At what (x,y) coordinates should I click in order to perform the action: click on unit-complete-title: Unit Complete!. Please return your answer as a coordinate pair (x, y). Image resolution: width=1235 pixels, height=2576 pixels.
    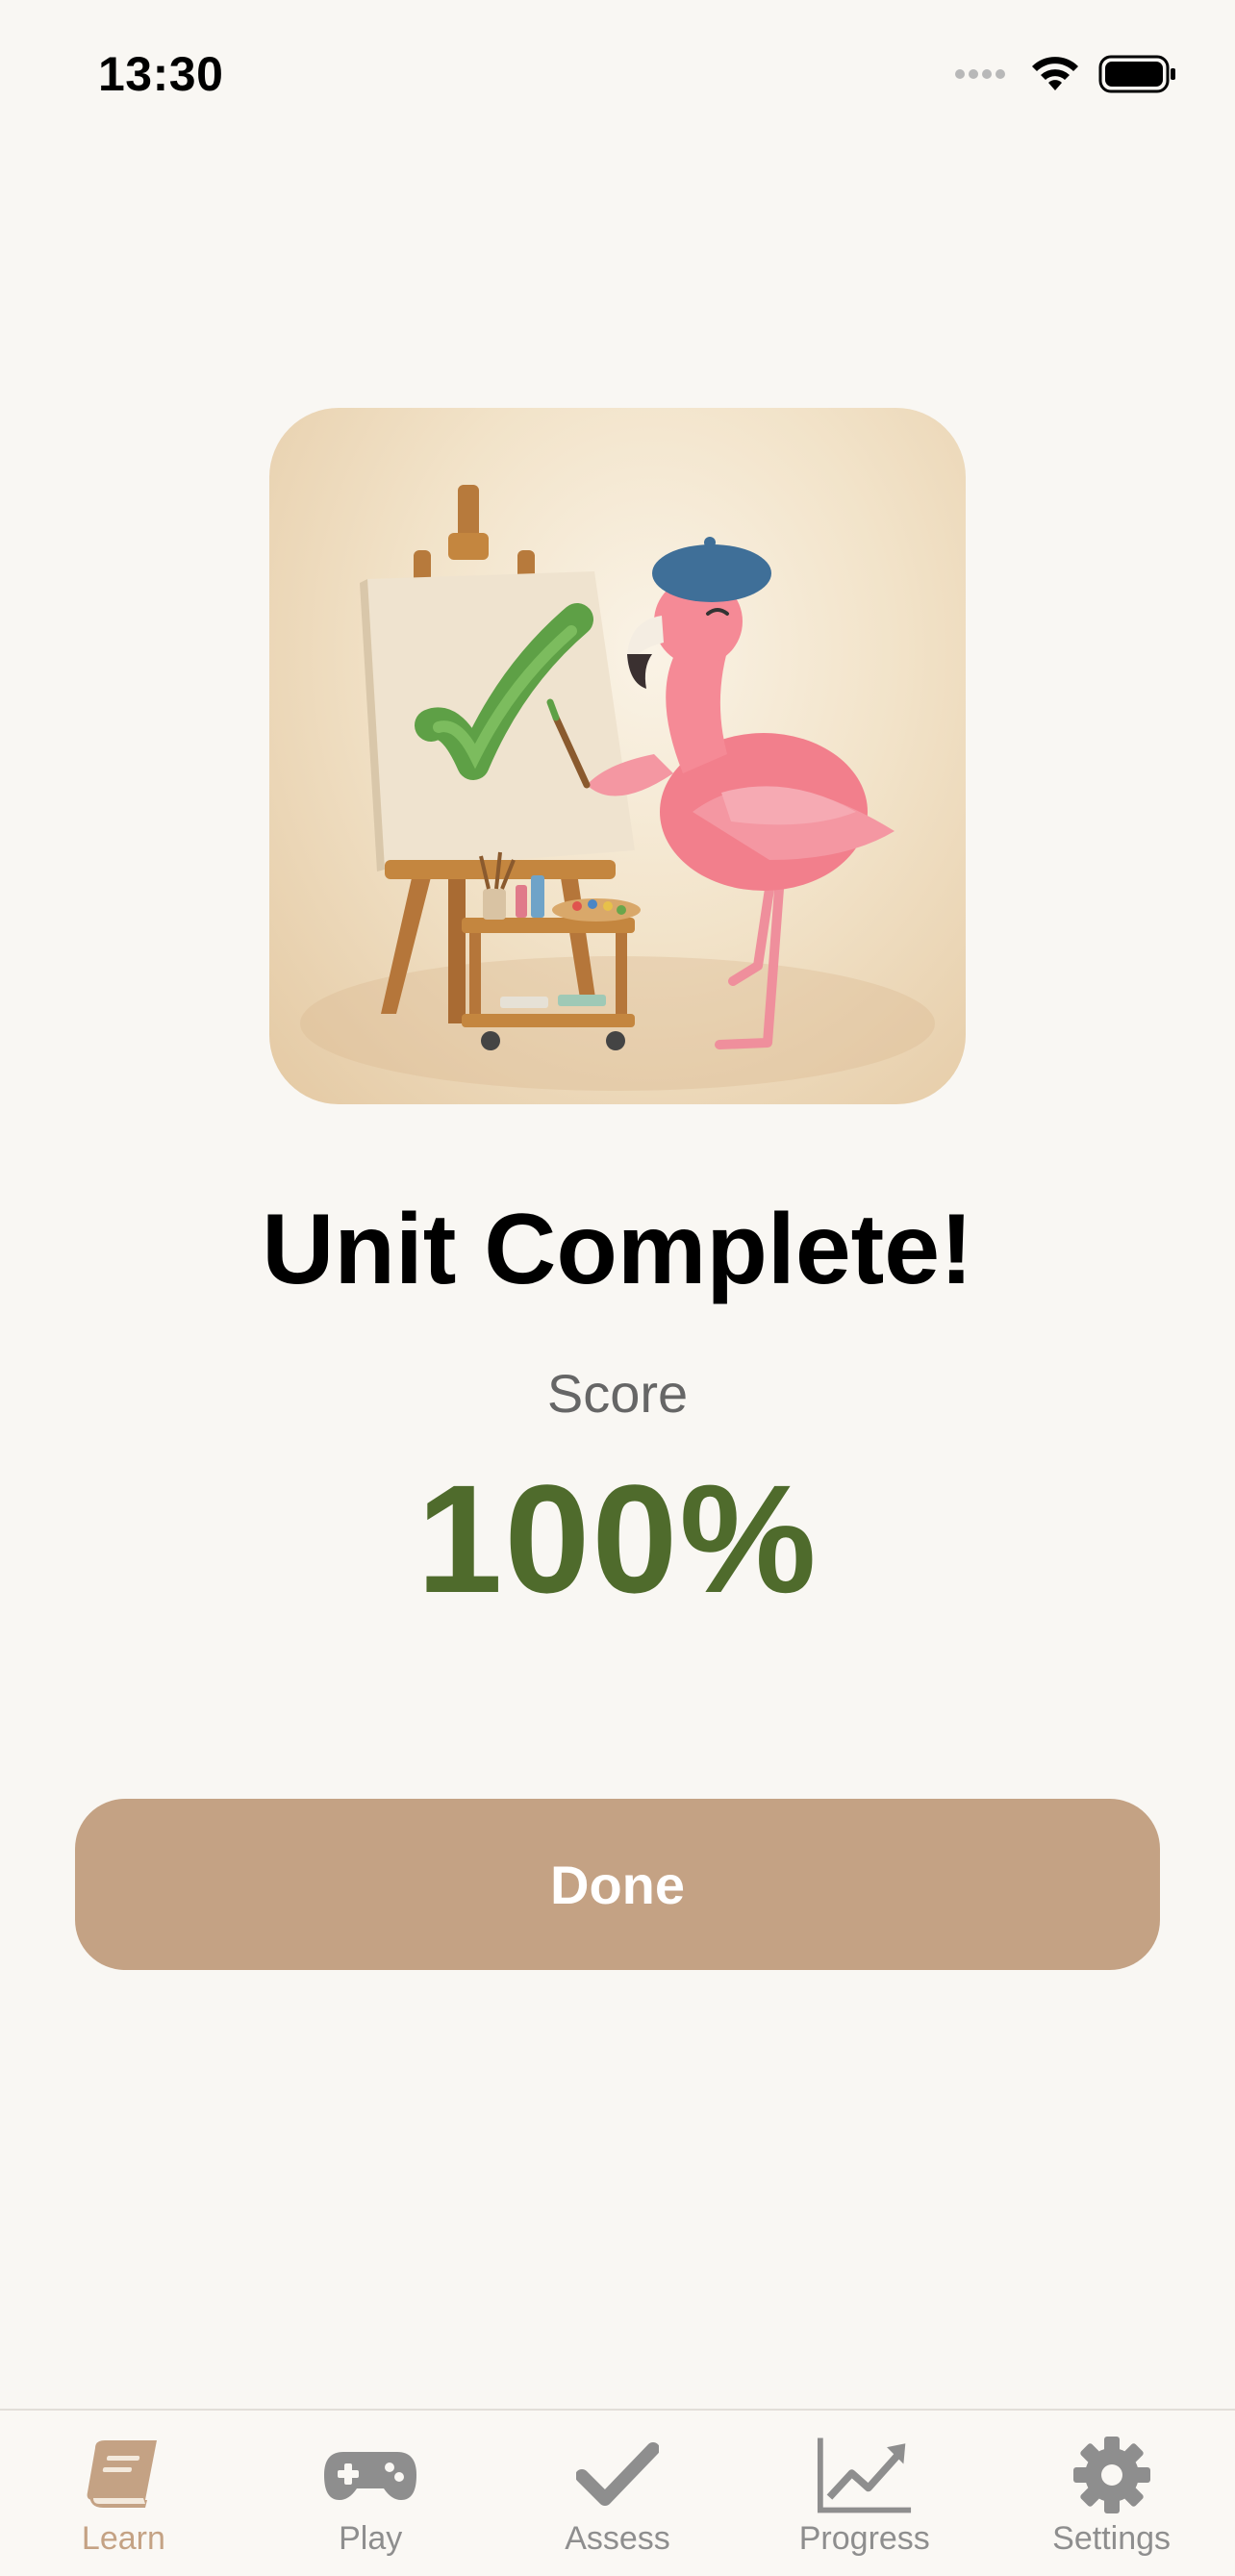
    Looking at the image, I should click on (617, 1250).